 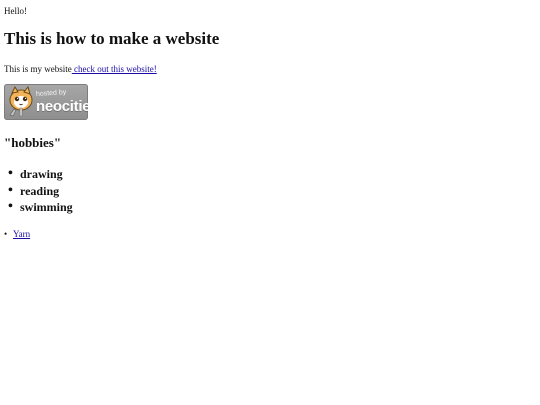 I want to click on links-list: Yarn, so click(x=17, y=234).